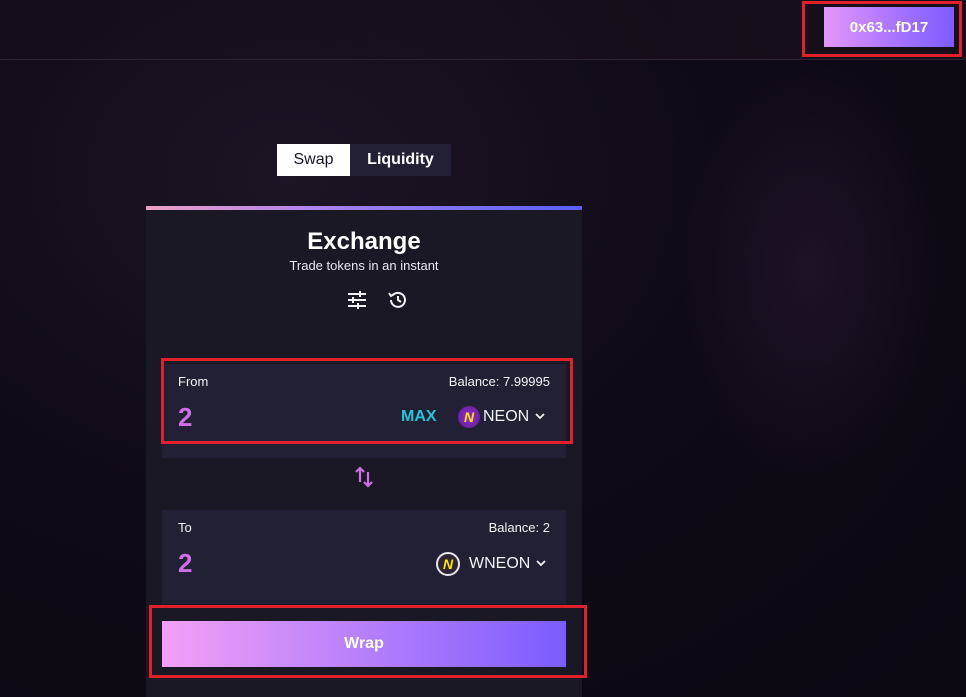 This screenshot has height=697, width=966. What do you see at coordinates (519, 527) in the screenshot?
I see `to-balance: Balance: 2` at bounding box center [519, 527].